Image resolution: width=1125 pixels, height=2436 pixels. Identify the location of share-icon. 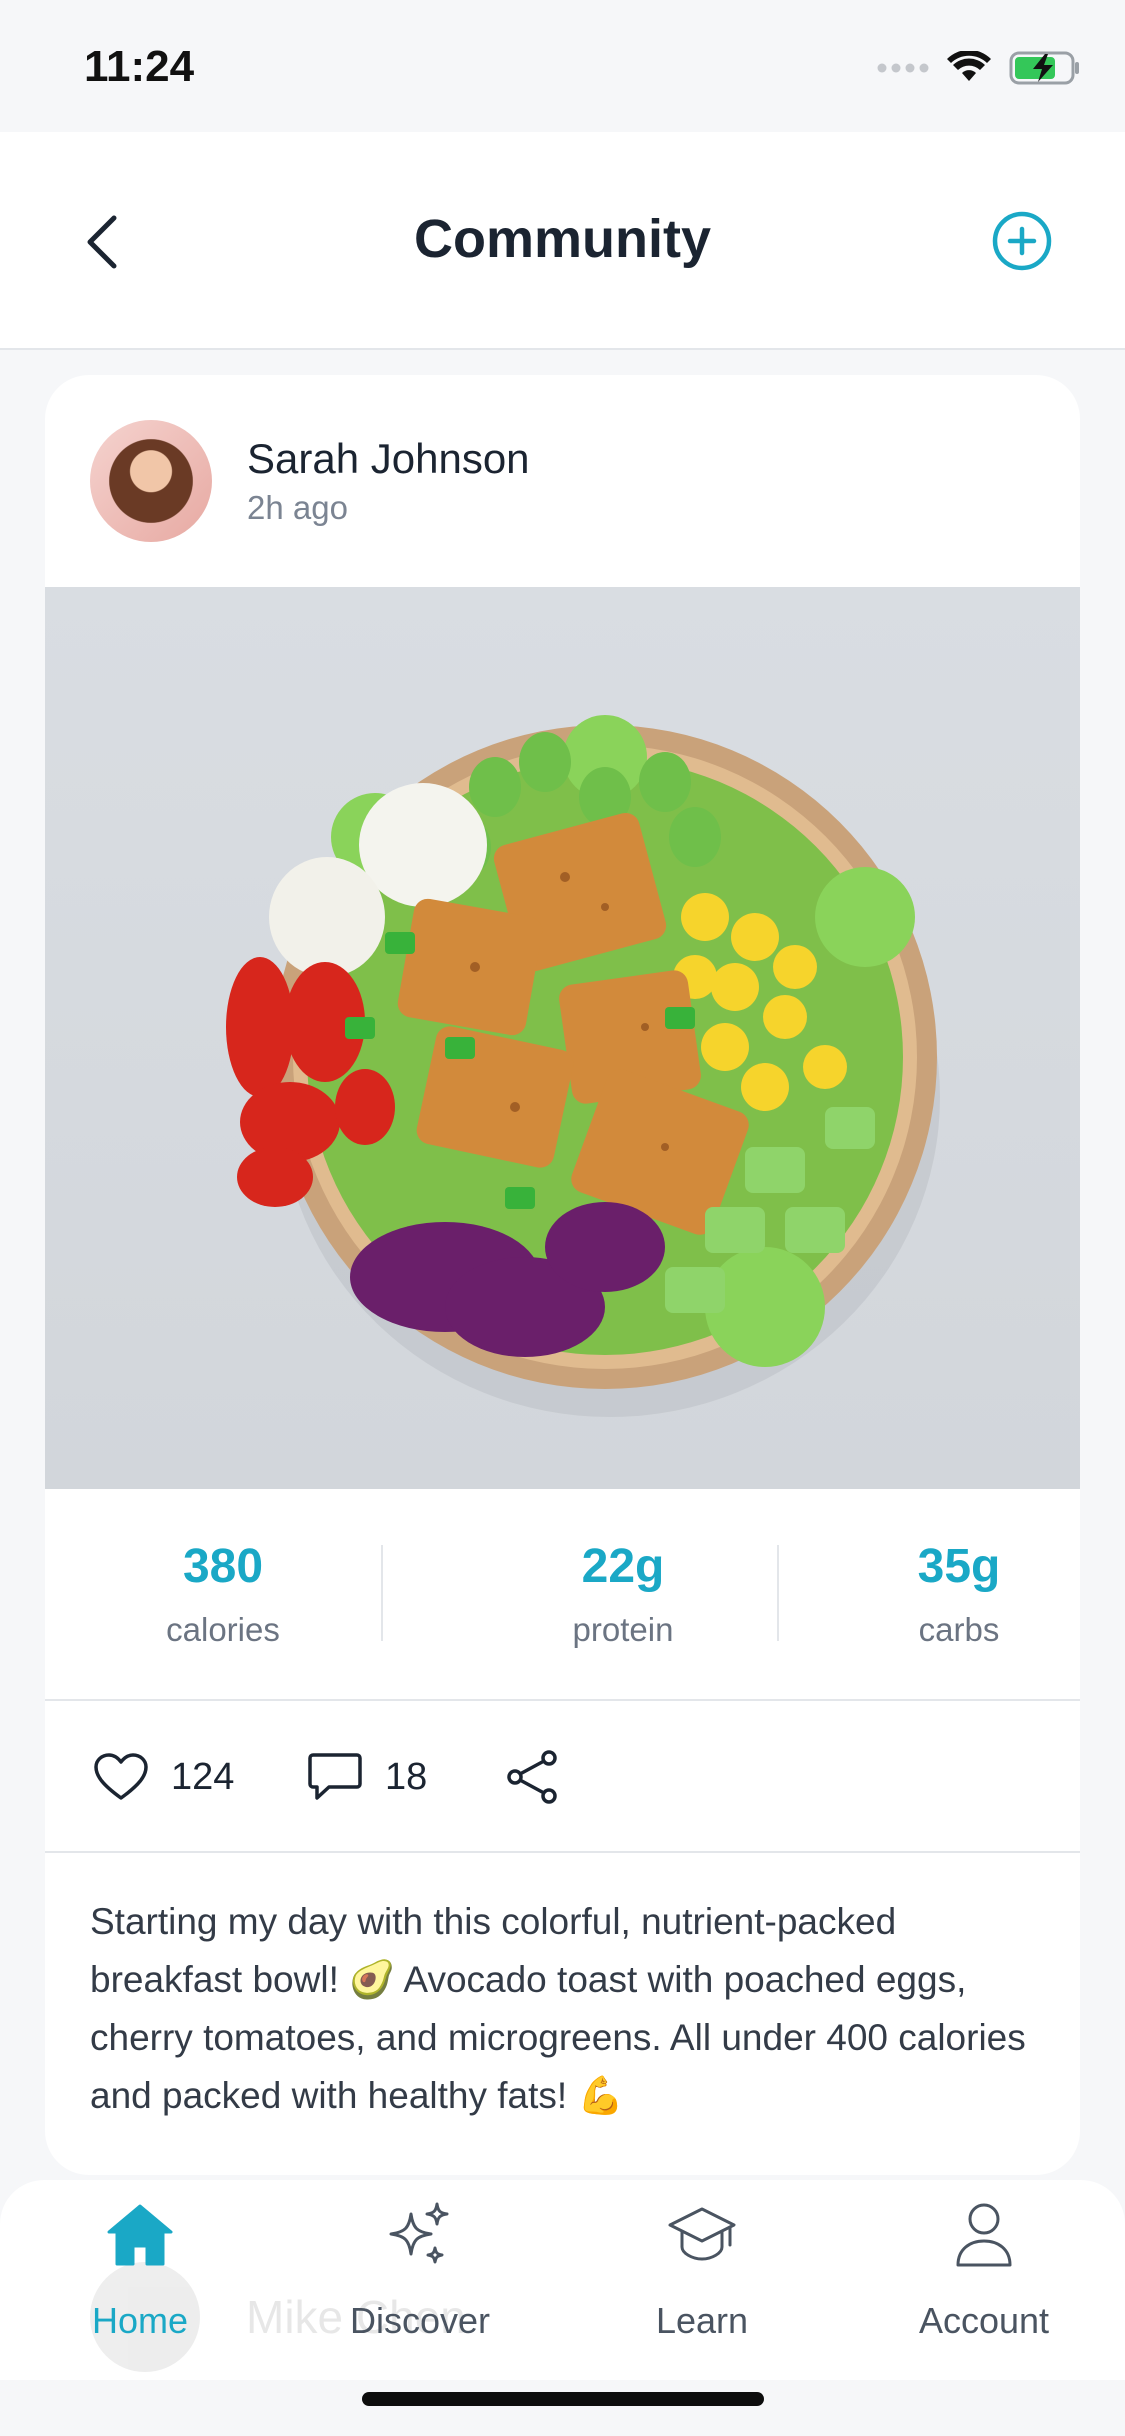
(532, 1777).